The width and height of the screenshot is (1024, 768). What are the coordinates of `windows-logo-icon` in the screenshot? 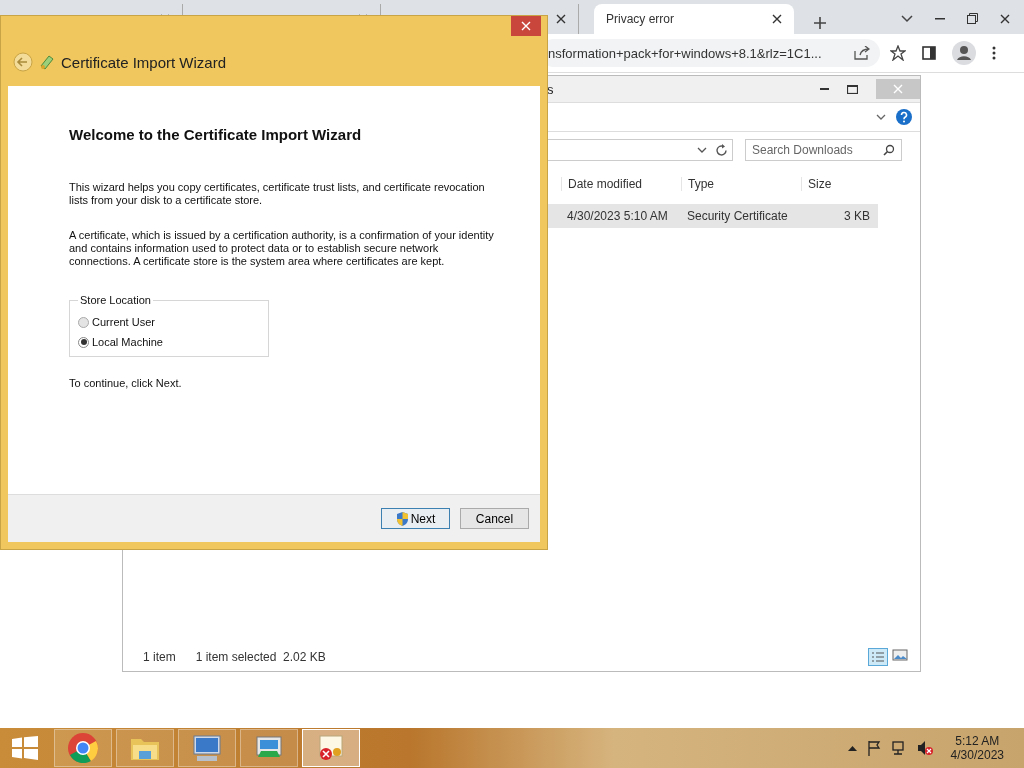 It's located at (25, 748).